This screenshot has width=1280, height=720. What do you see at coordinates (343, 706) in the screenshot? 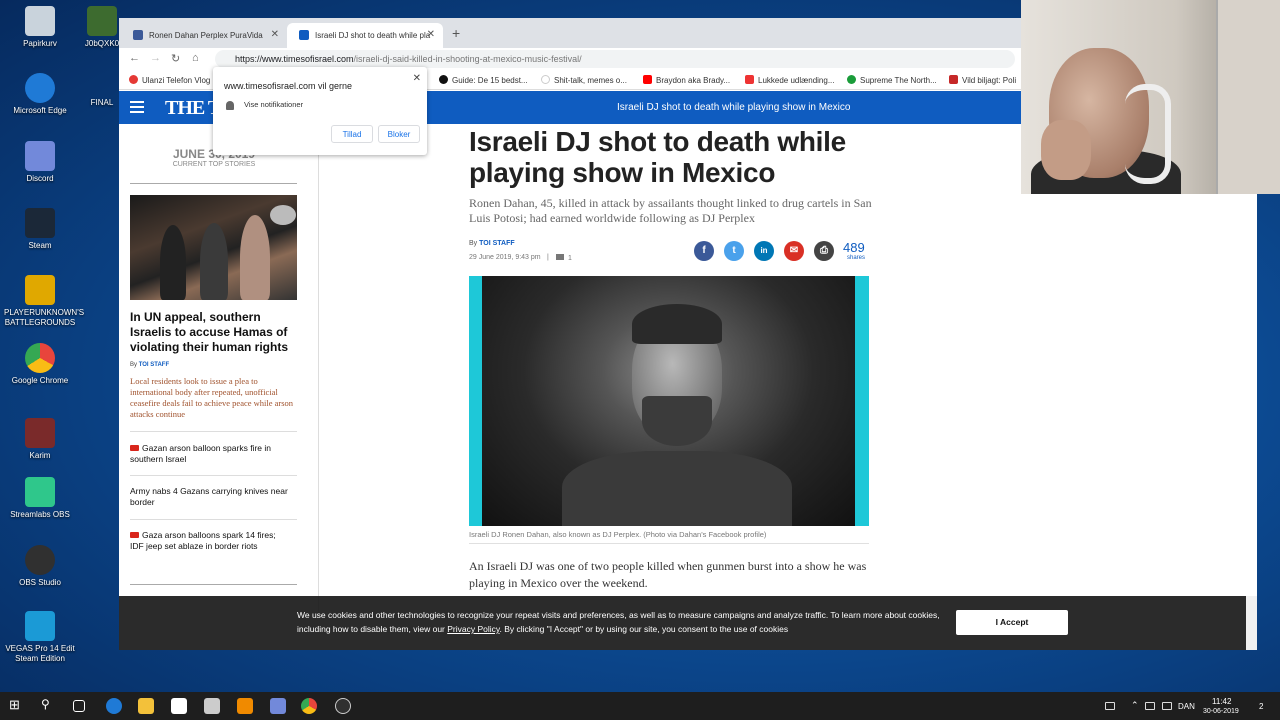
I see `obs-taskbar-icon` at bounding box center [343, 706].